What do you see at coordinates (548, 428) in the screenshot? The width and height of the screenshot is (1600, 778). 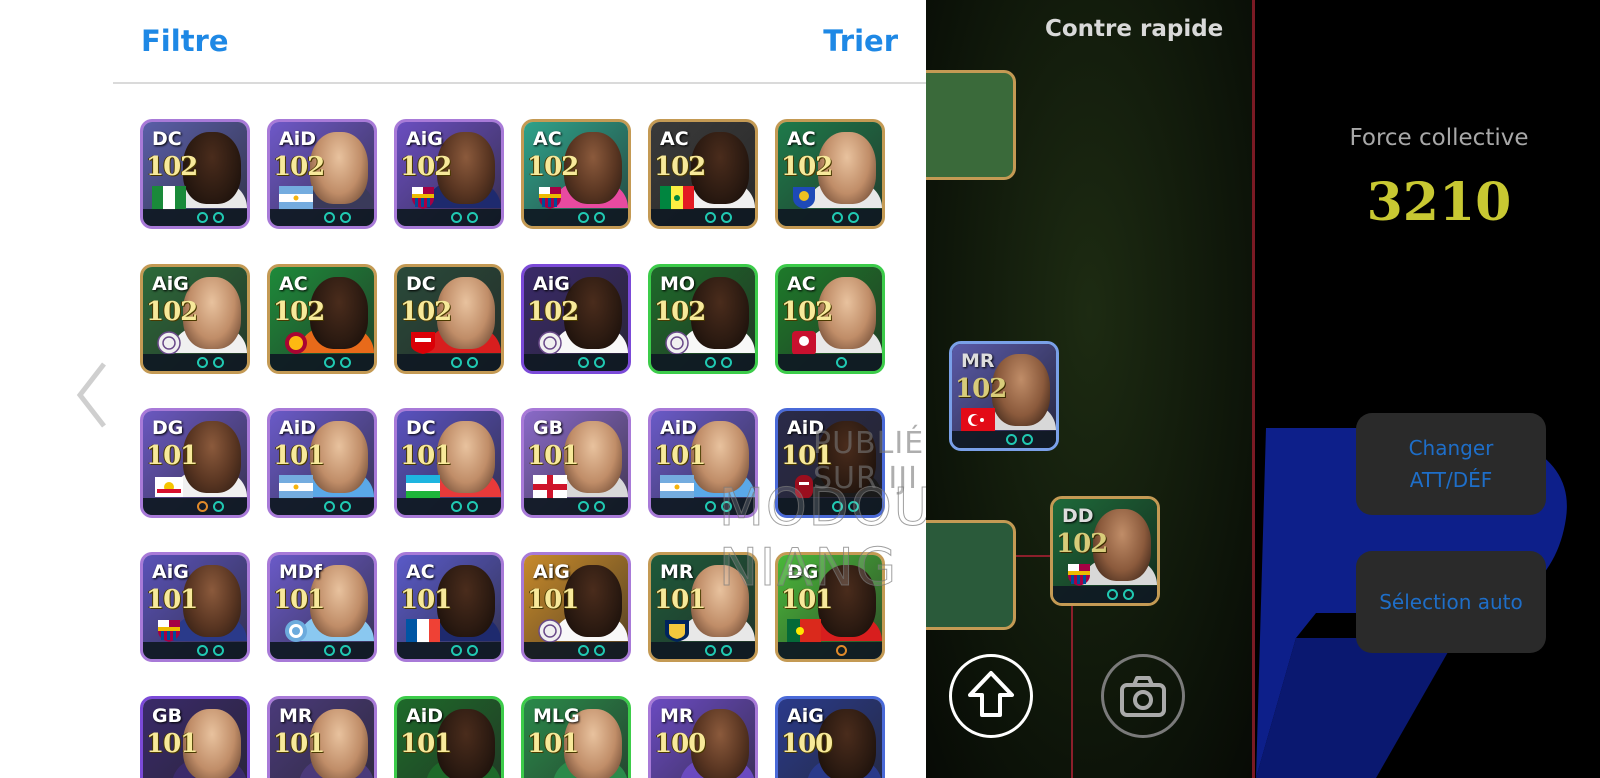 I see `player-position: GB` at bounding box center [548, 428].